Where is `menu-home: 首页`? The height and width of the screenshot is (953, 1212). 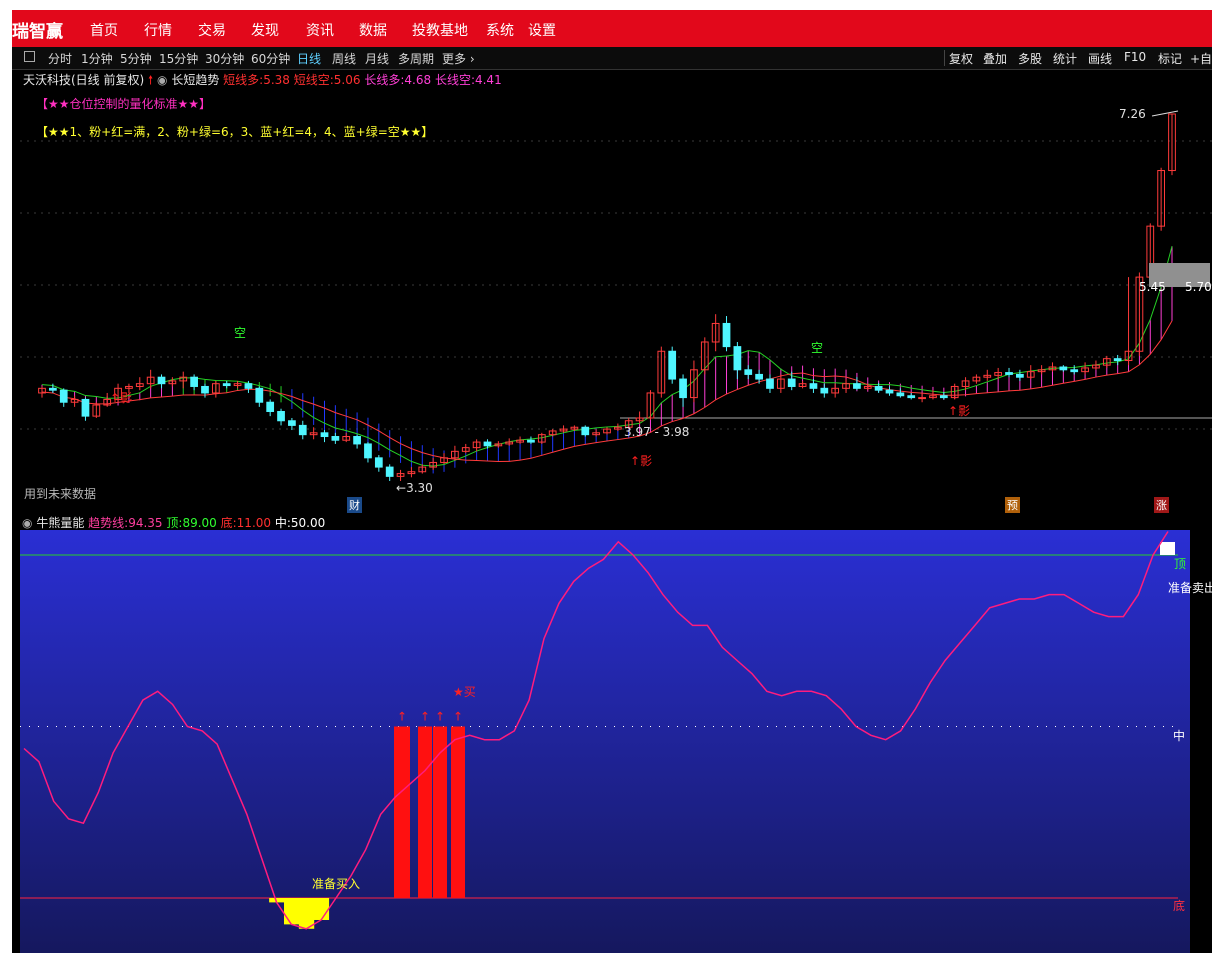
menu-home: 首页 is located at coordinates (104, 30).